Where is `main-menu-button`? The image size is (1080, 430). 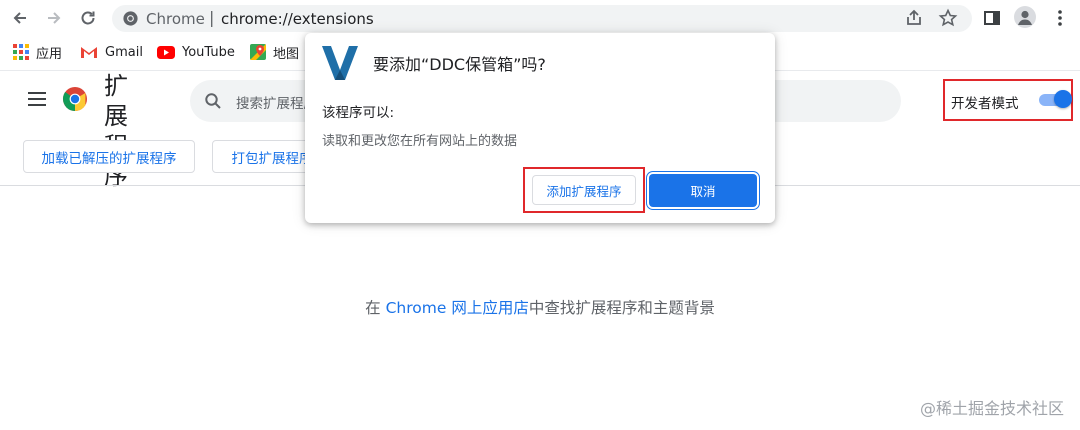 main-menu-button is located at coordinates (37, 100).